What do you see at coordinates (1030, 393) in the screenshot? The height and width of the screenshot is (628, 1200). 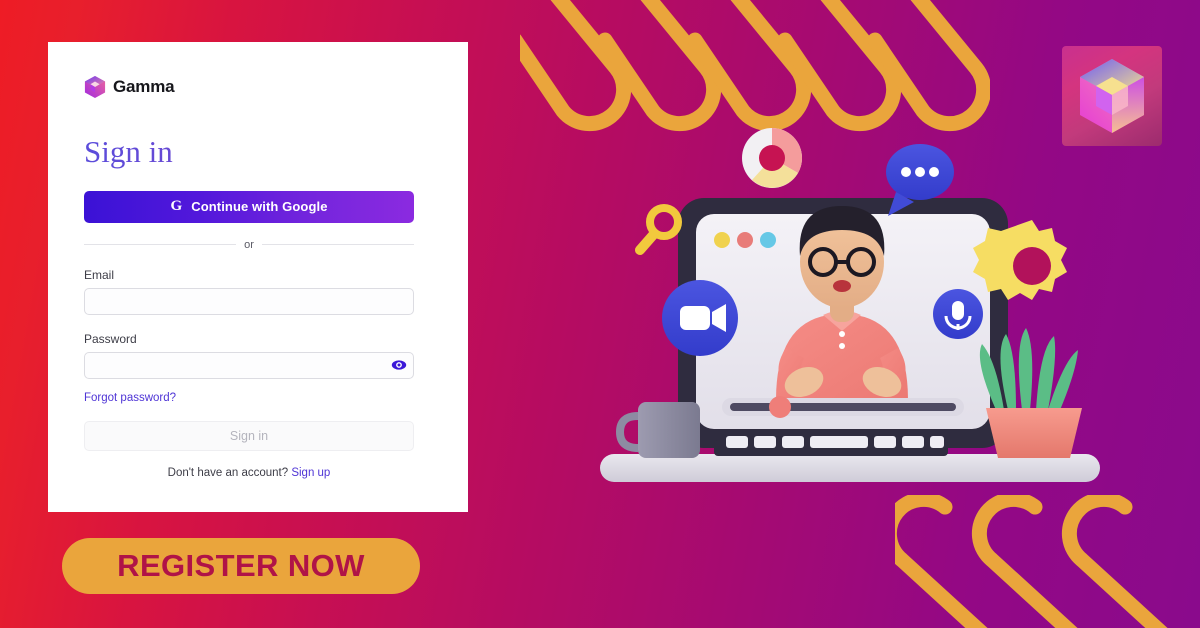 I see `potted-plant` at bounding box center [1030, 393].